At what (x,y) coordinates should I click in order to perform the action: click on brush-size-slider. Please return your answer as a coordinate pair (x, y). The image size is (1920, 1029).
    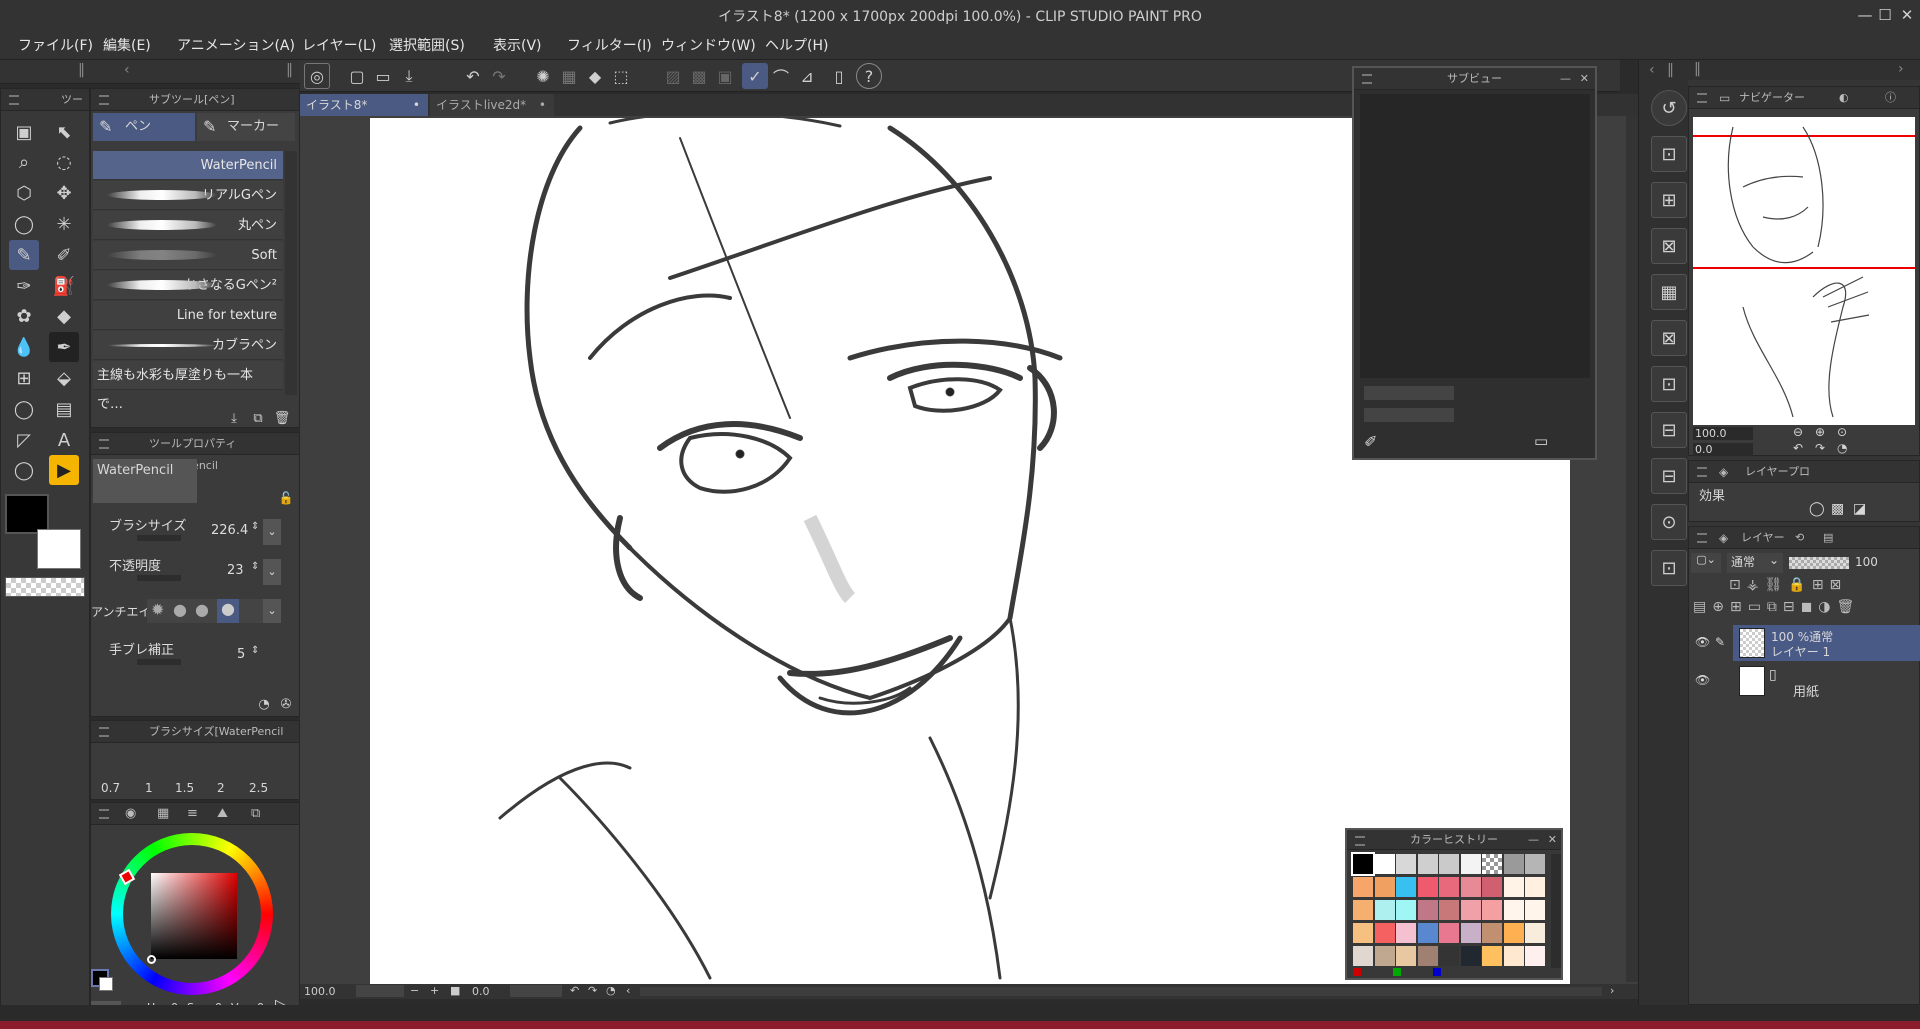
    Looking at the image, I should click on (159, 538).